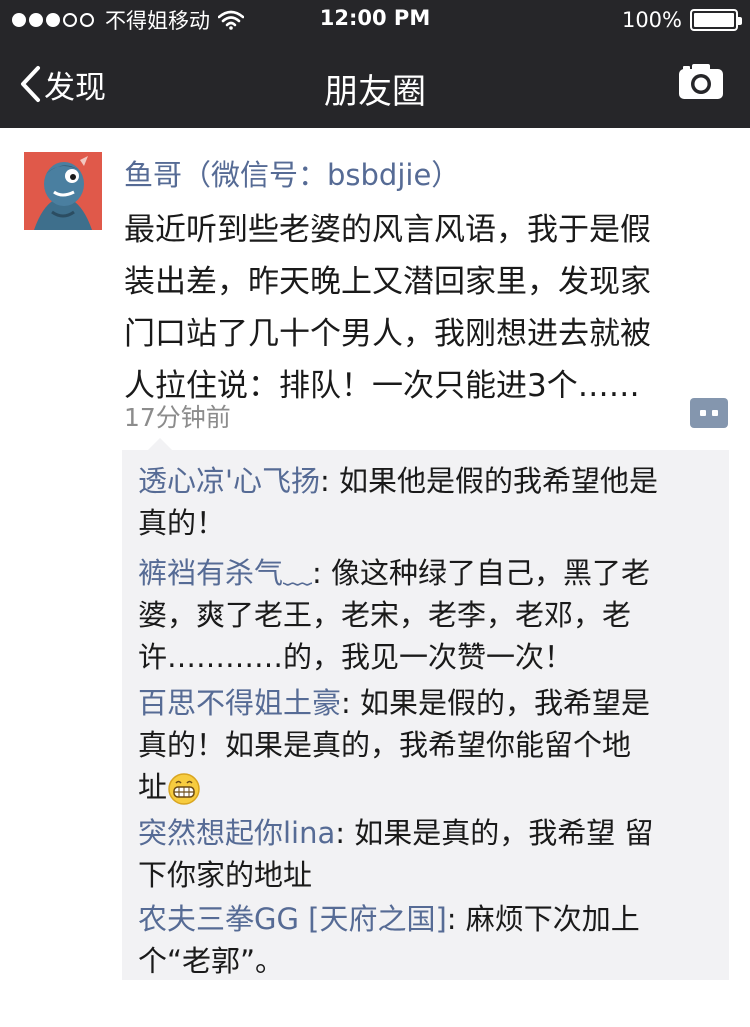 The width and height of the screenshot is (750, 1027). Describe the element at coordinates (543, 919) in the screenshot. I see `comment-text: : 麻烦下次加上` at that location.